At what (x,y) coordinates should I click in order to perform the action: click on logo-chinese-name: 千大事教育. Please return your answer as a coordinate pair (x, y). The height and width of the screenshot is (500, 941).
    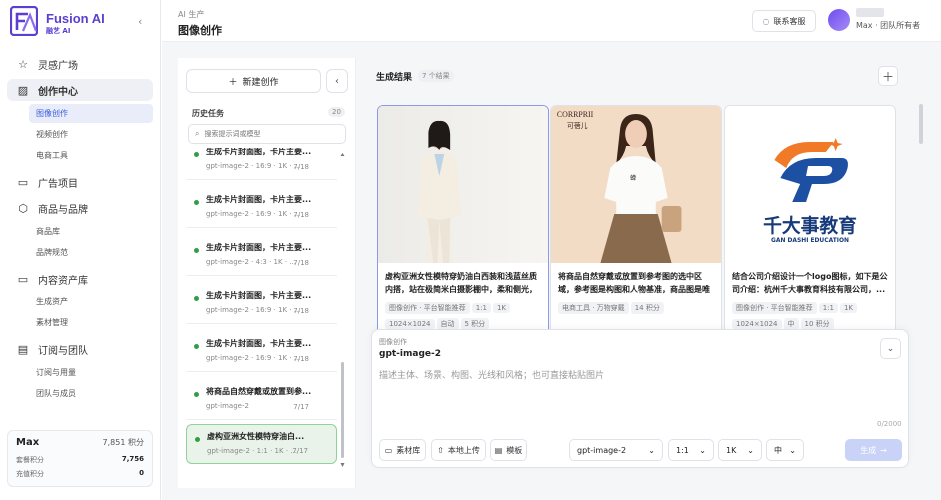
    Looking at the image, I should click on (810, 225).